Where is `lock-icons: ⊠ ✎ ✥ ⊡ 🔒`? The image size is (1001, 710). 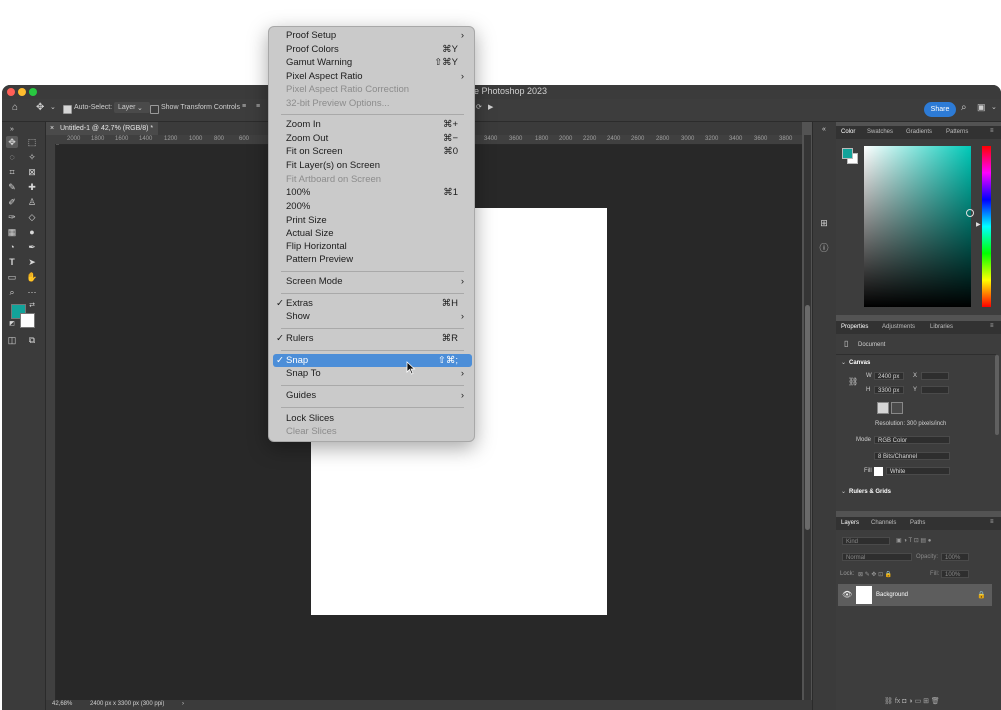 lock-icons: ⊠ ✎ ✥ ⊡ 🔒 is located at coordinates (875, 574).